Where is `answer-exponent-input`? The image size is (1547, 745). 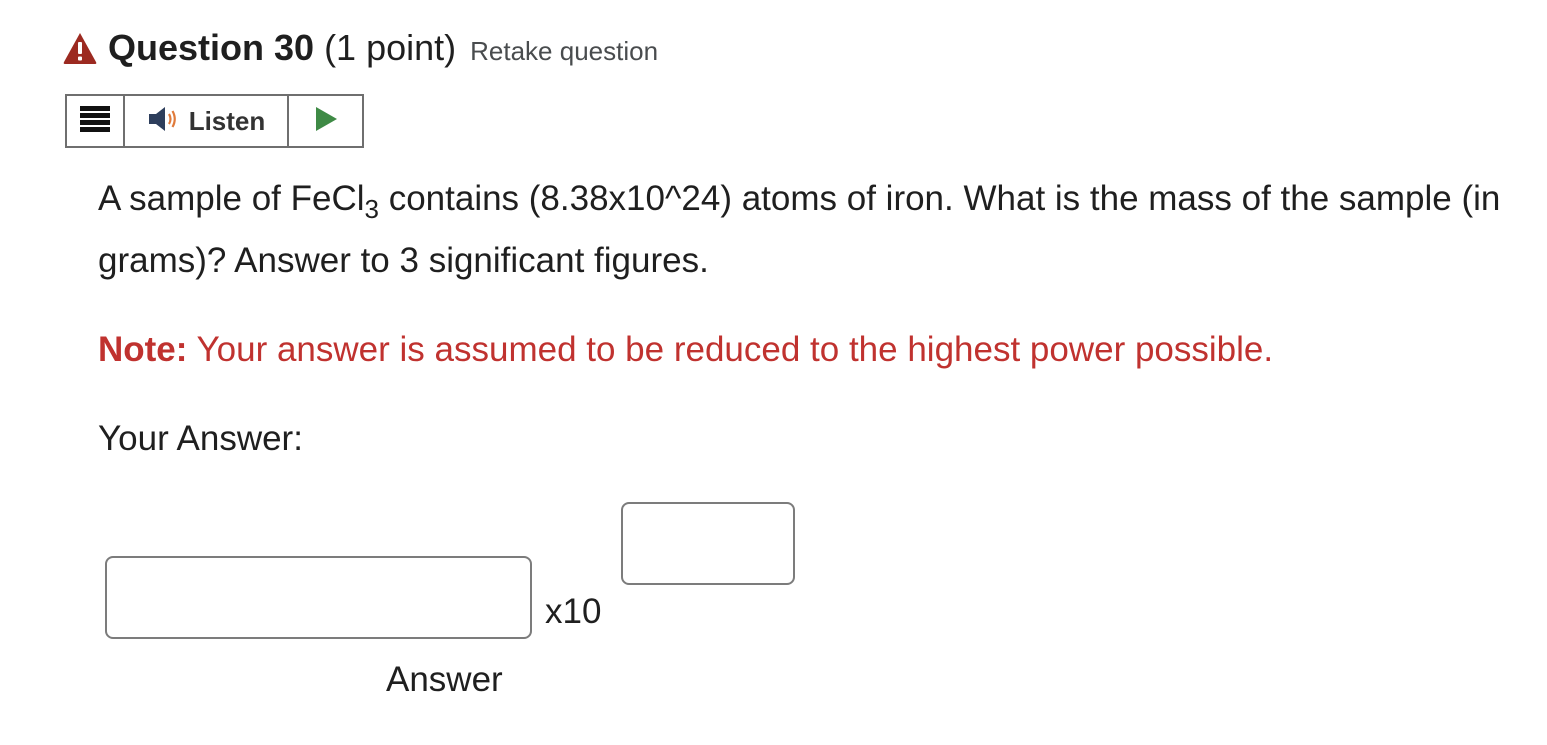 answer-exponent-input is located at coordinates (708, 543).